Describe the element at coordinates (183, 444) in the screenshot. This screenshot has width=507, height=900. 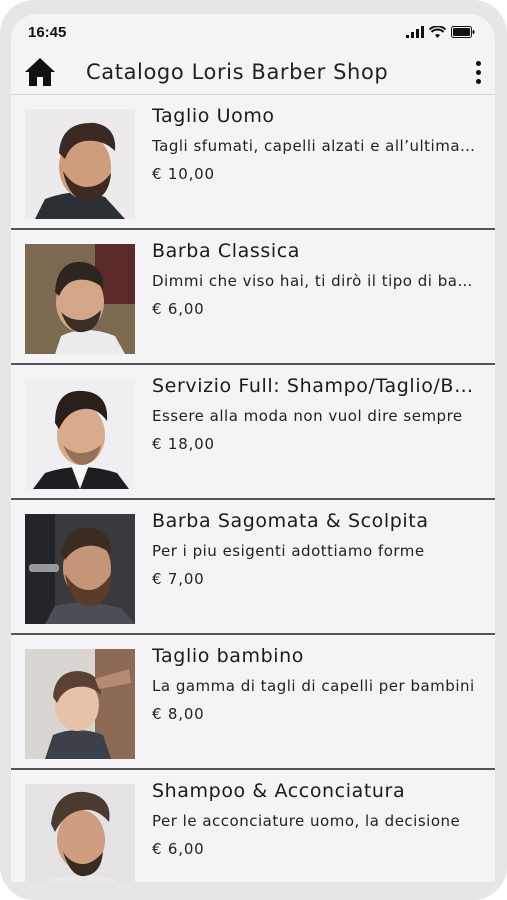
I see `item-price: € 18,00` at that location.